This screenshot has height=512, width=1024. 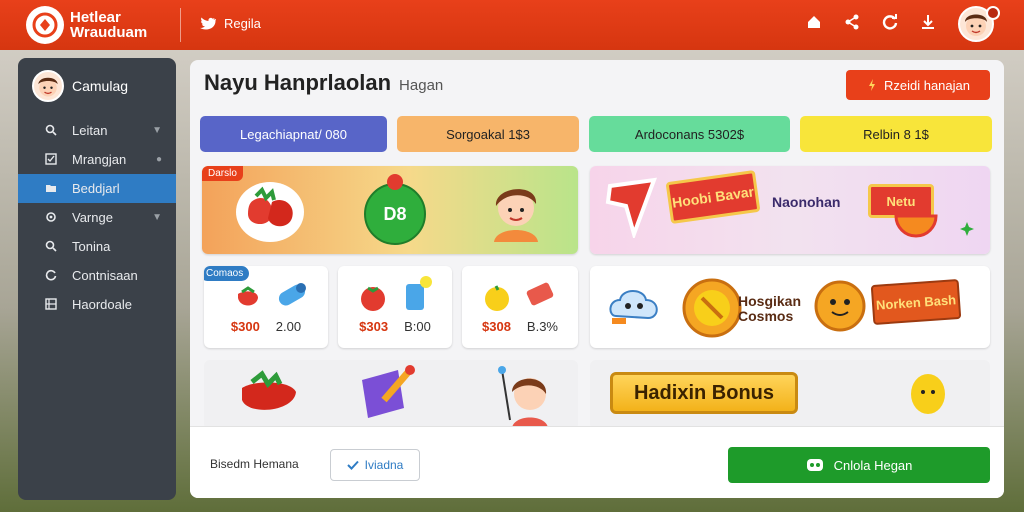 I want to click on art-banner, so click(x=391, y=395).